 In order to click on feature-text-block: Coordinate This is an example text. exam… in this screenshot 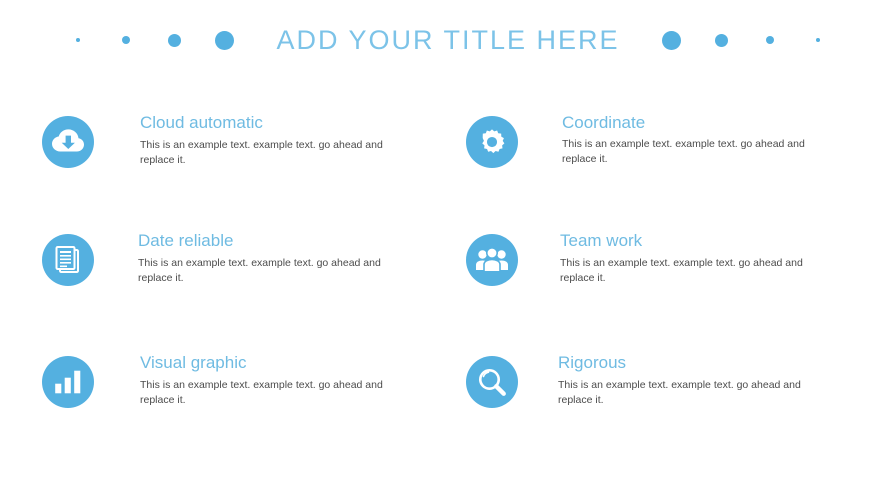, I will do `click(707, 140)`.